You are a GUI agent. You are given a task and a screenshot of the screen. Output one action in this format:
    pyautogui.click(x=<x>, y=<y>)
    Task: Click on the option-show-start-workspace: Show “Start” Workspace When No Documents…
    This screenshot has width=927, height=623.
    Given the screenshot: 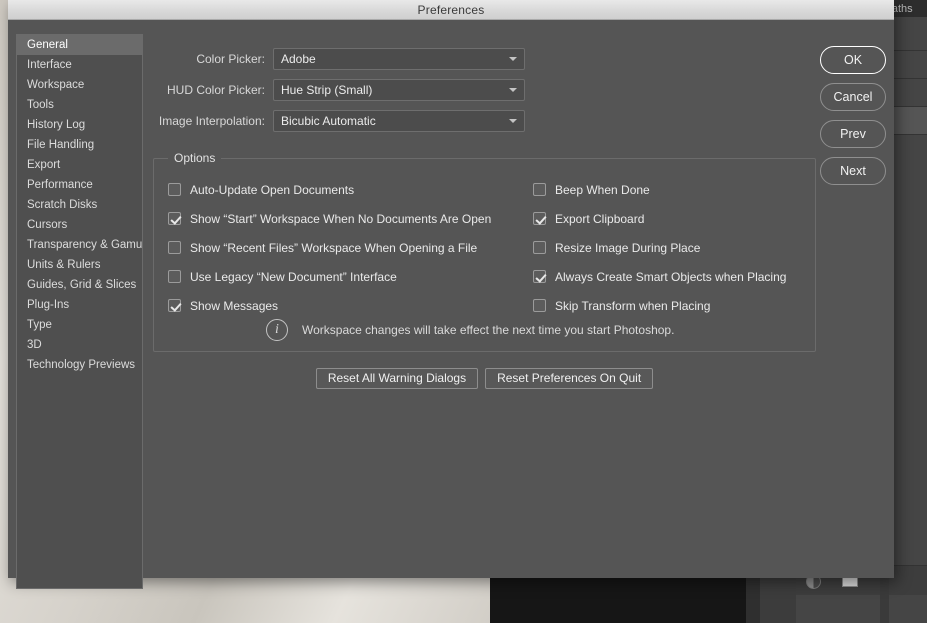 What is the action you would take?
    pyautogui.click(x=329, y=218)
    